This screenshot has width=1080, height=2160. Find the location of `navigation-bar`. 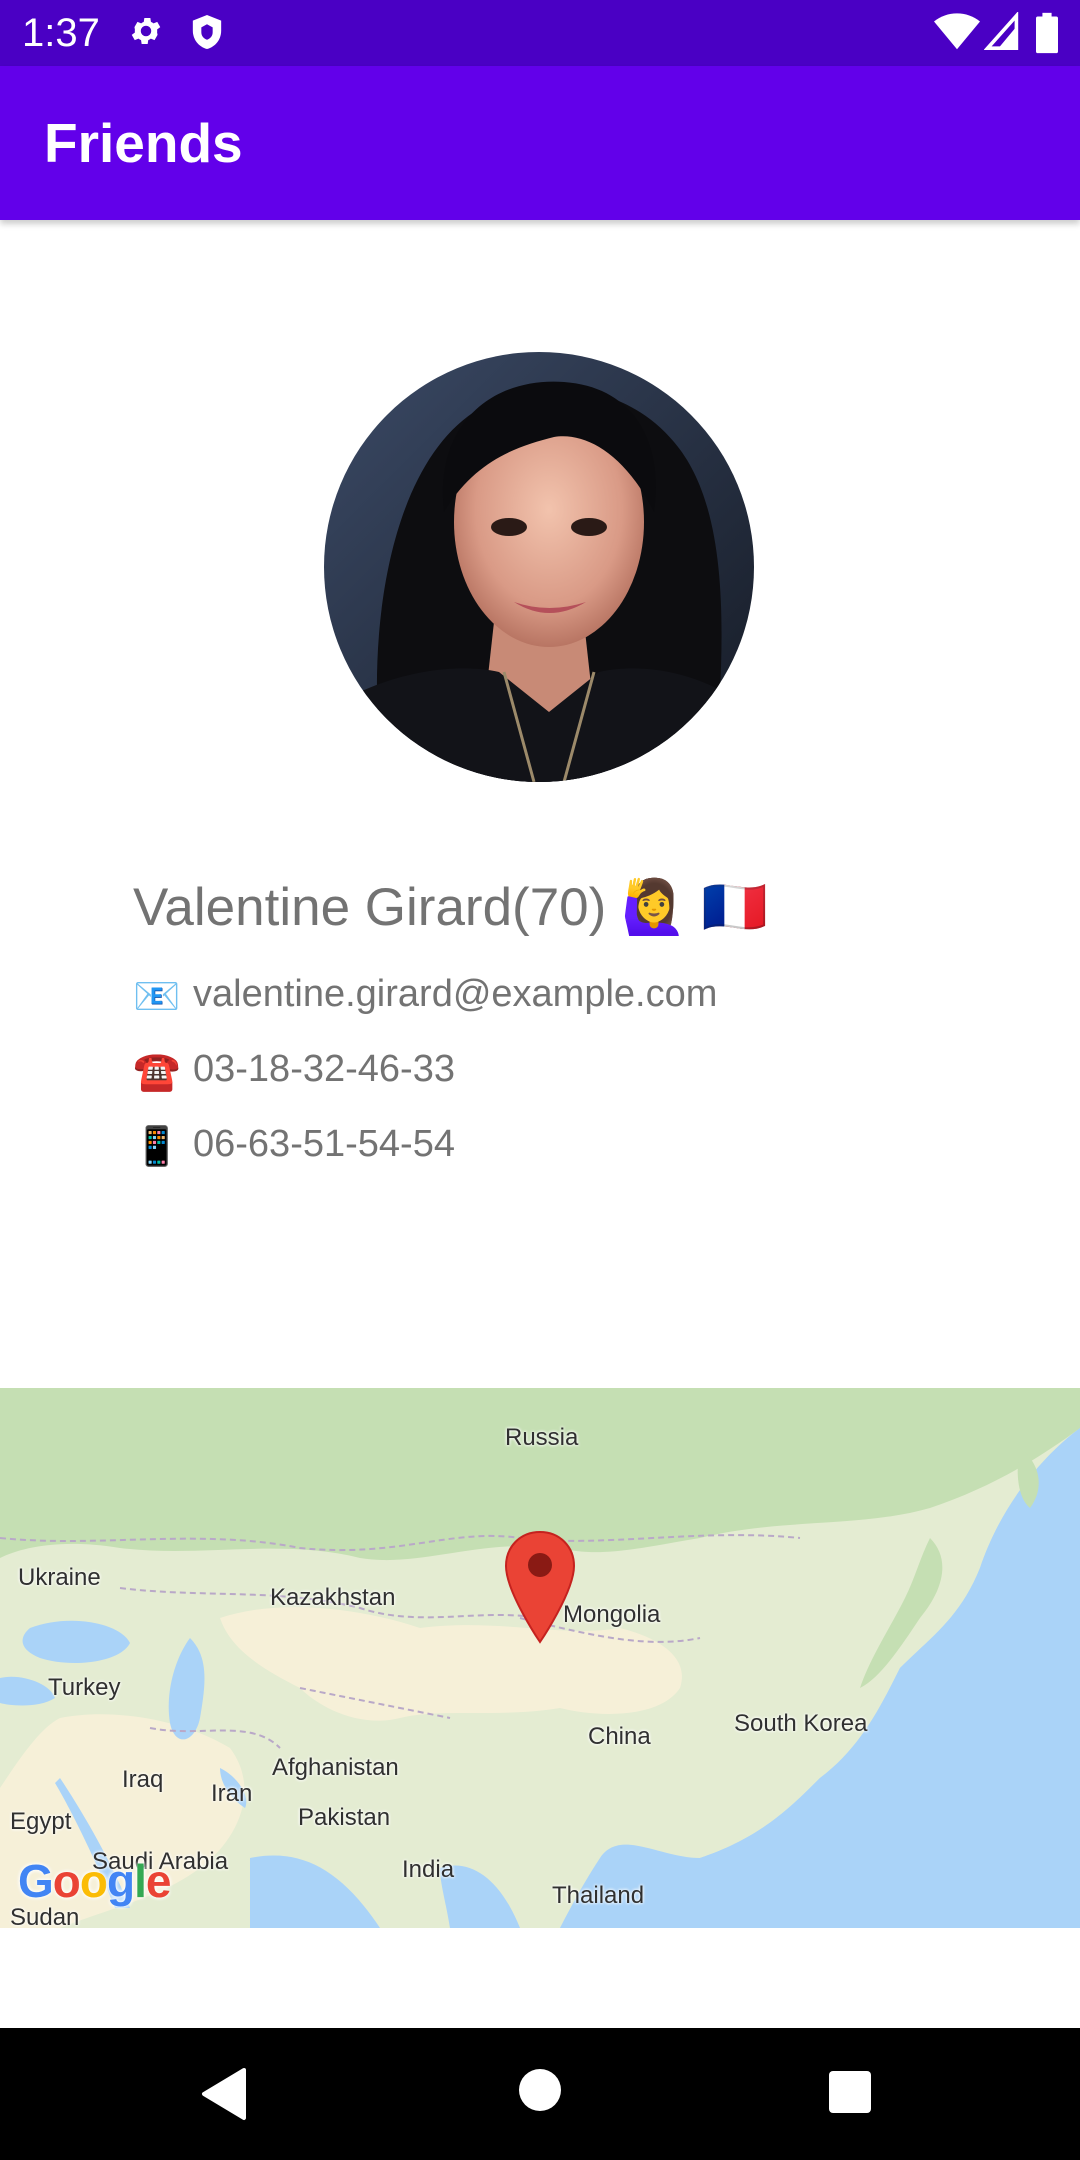

navigation-bar is located at coordinates (540, 2094).